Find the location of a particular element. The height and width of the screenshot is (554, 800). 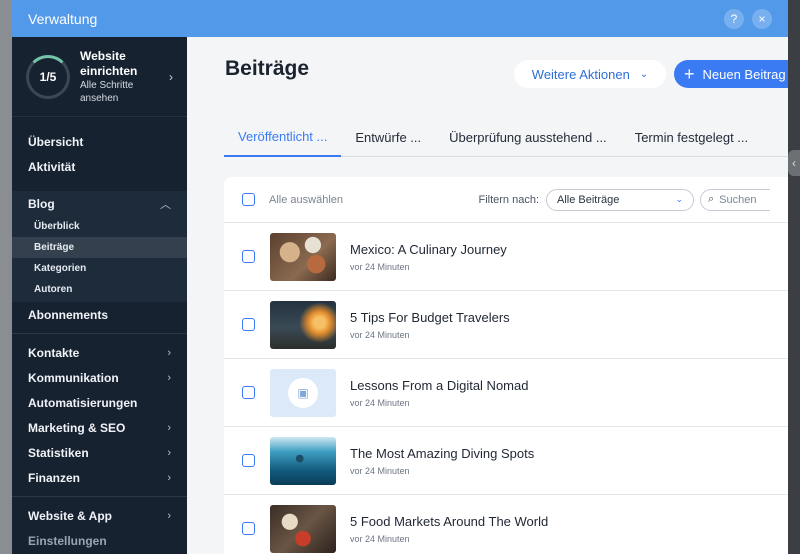

post-title: 5 Tips For Budget Travelers is located at coordinates (430, 317).